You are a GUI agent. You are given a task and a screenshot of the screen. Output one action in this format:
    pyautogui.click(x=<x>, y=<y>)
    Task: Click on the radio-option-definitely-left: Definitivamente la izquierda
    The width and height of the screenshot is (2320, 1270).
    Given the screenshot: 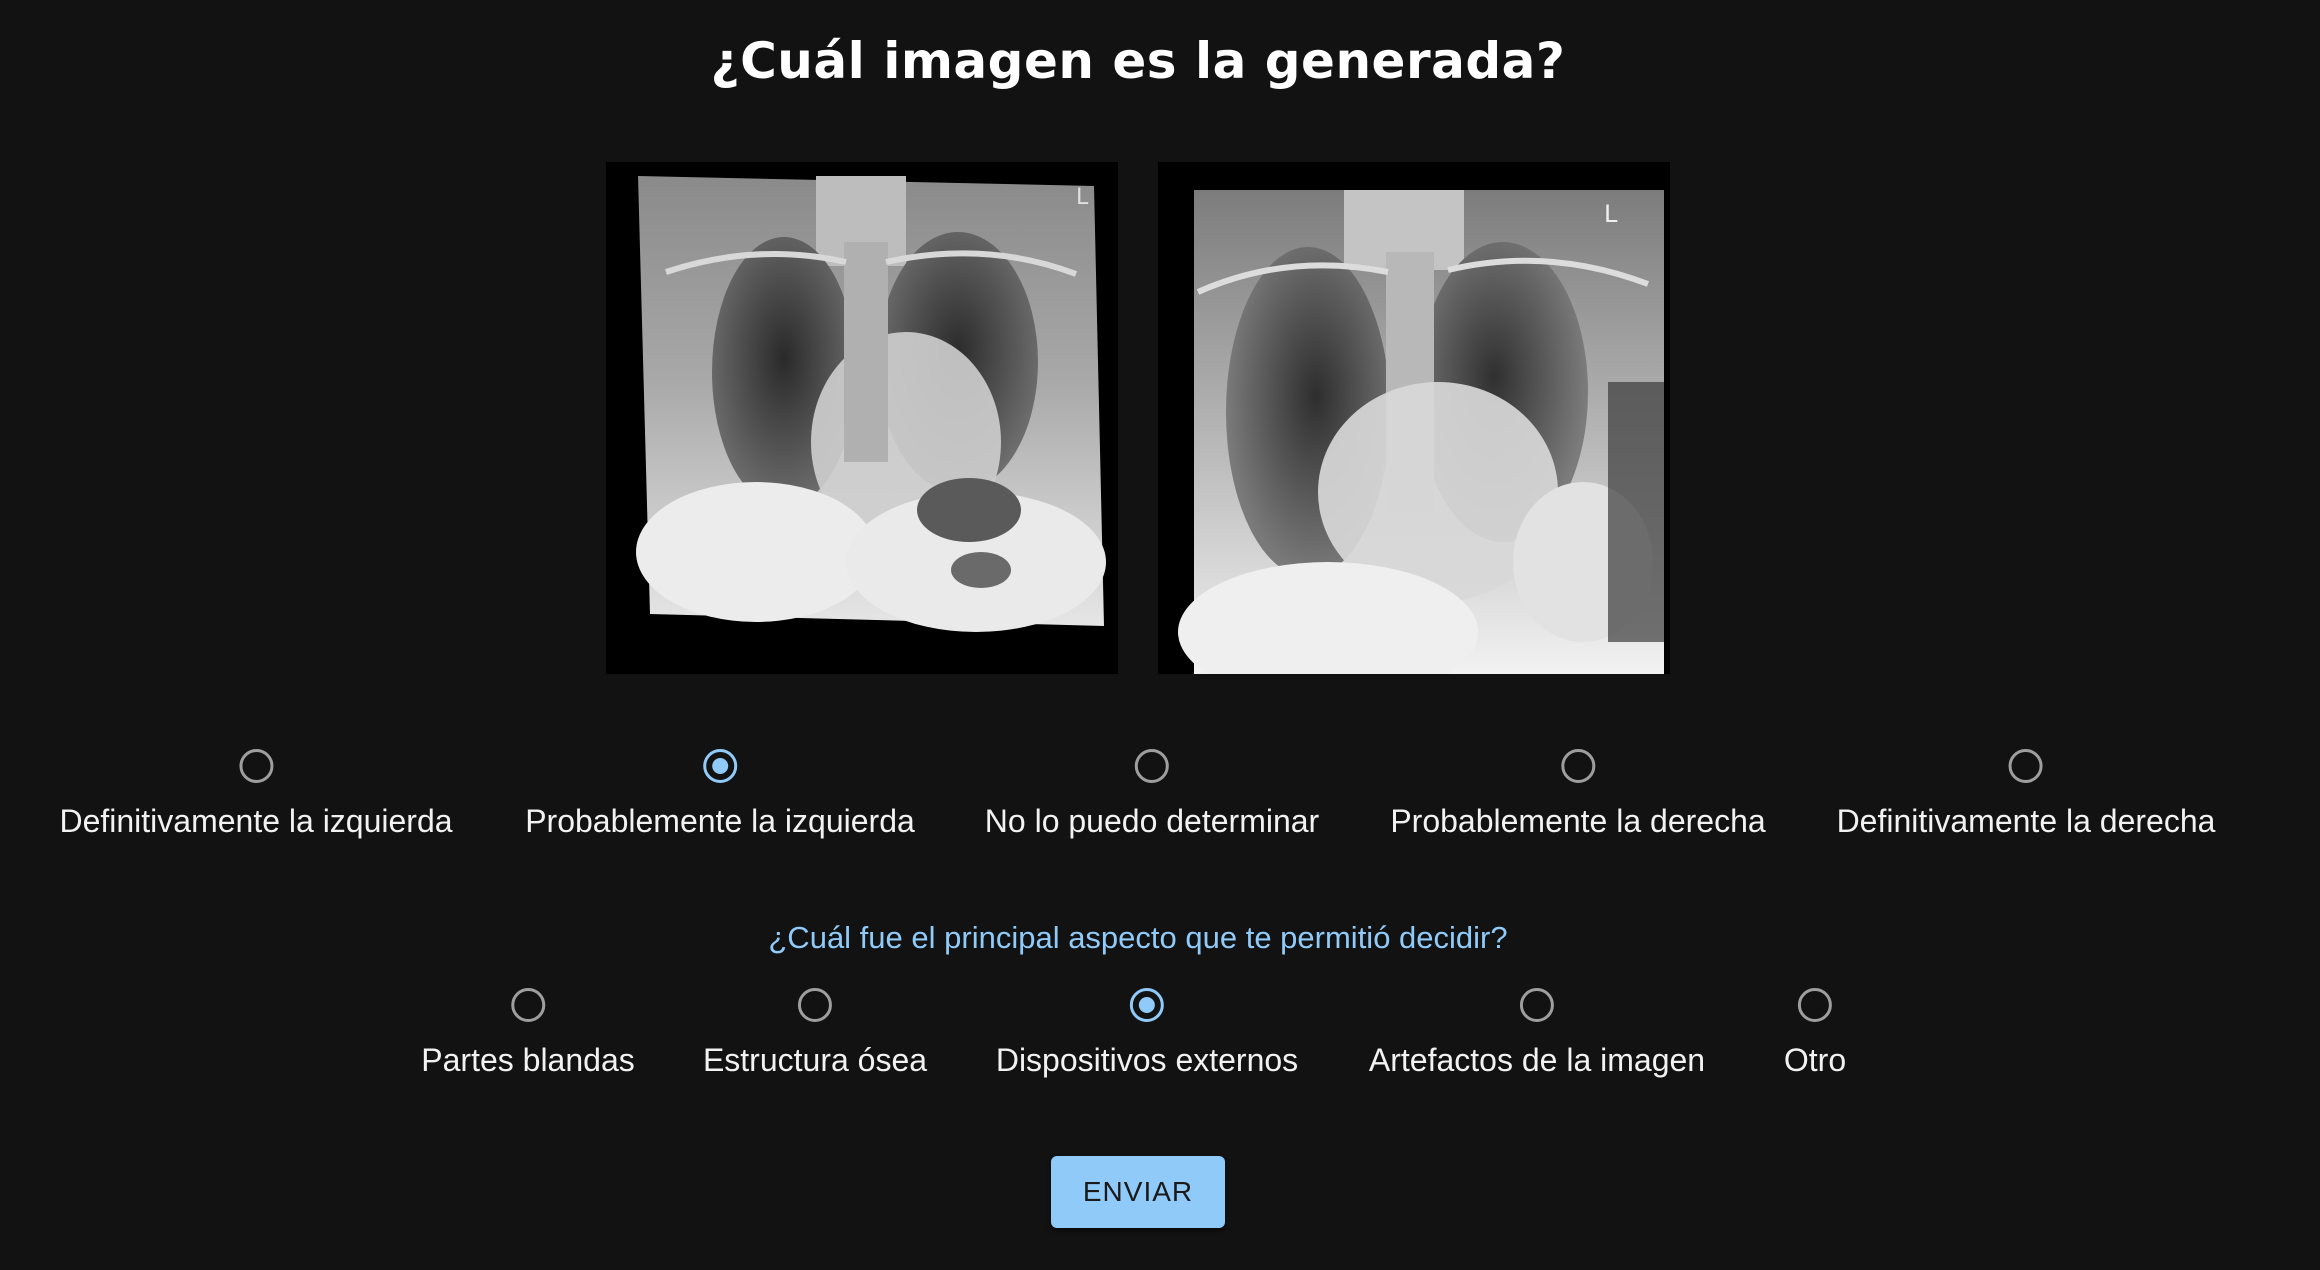 What is the action you would take?
    pyautogui.click(x=256, y=792)
    